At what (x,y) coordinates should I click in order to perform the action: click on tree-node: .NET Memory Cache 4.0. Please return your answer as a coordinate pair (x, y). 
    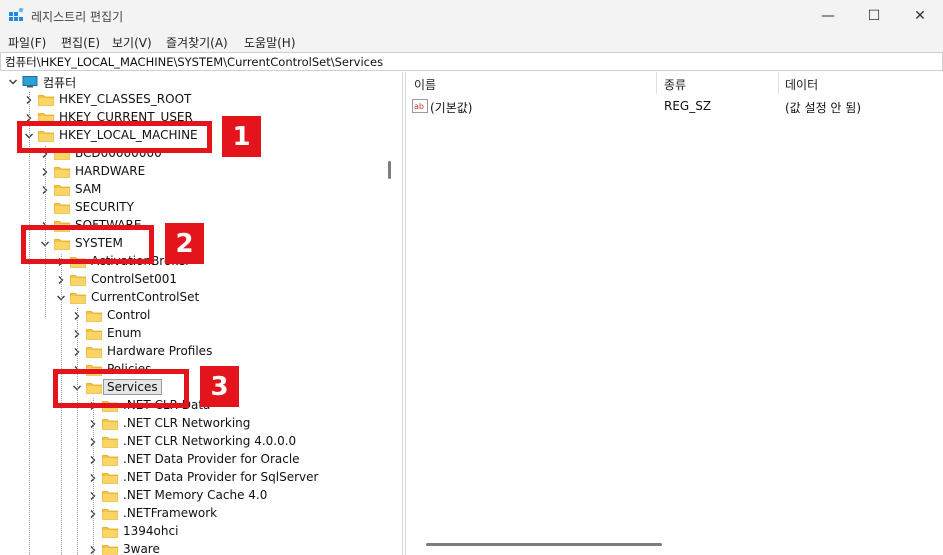
    Looking at the image, I should click on (192, 496).